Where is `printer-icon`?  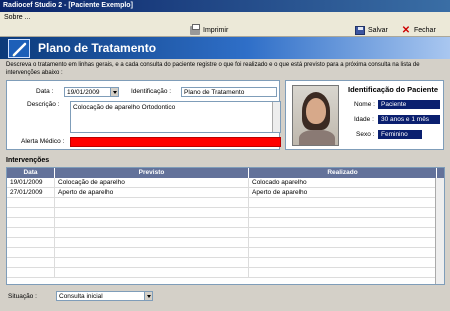
printer-icon is located at coordinates (195, 29).